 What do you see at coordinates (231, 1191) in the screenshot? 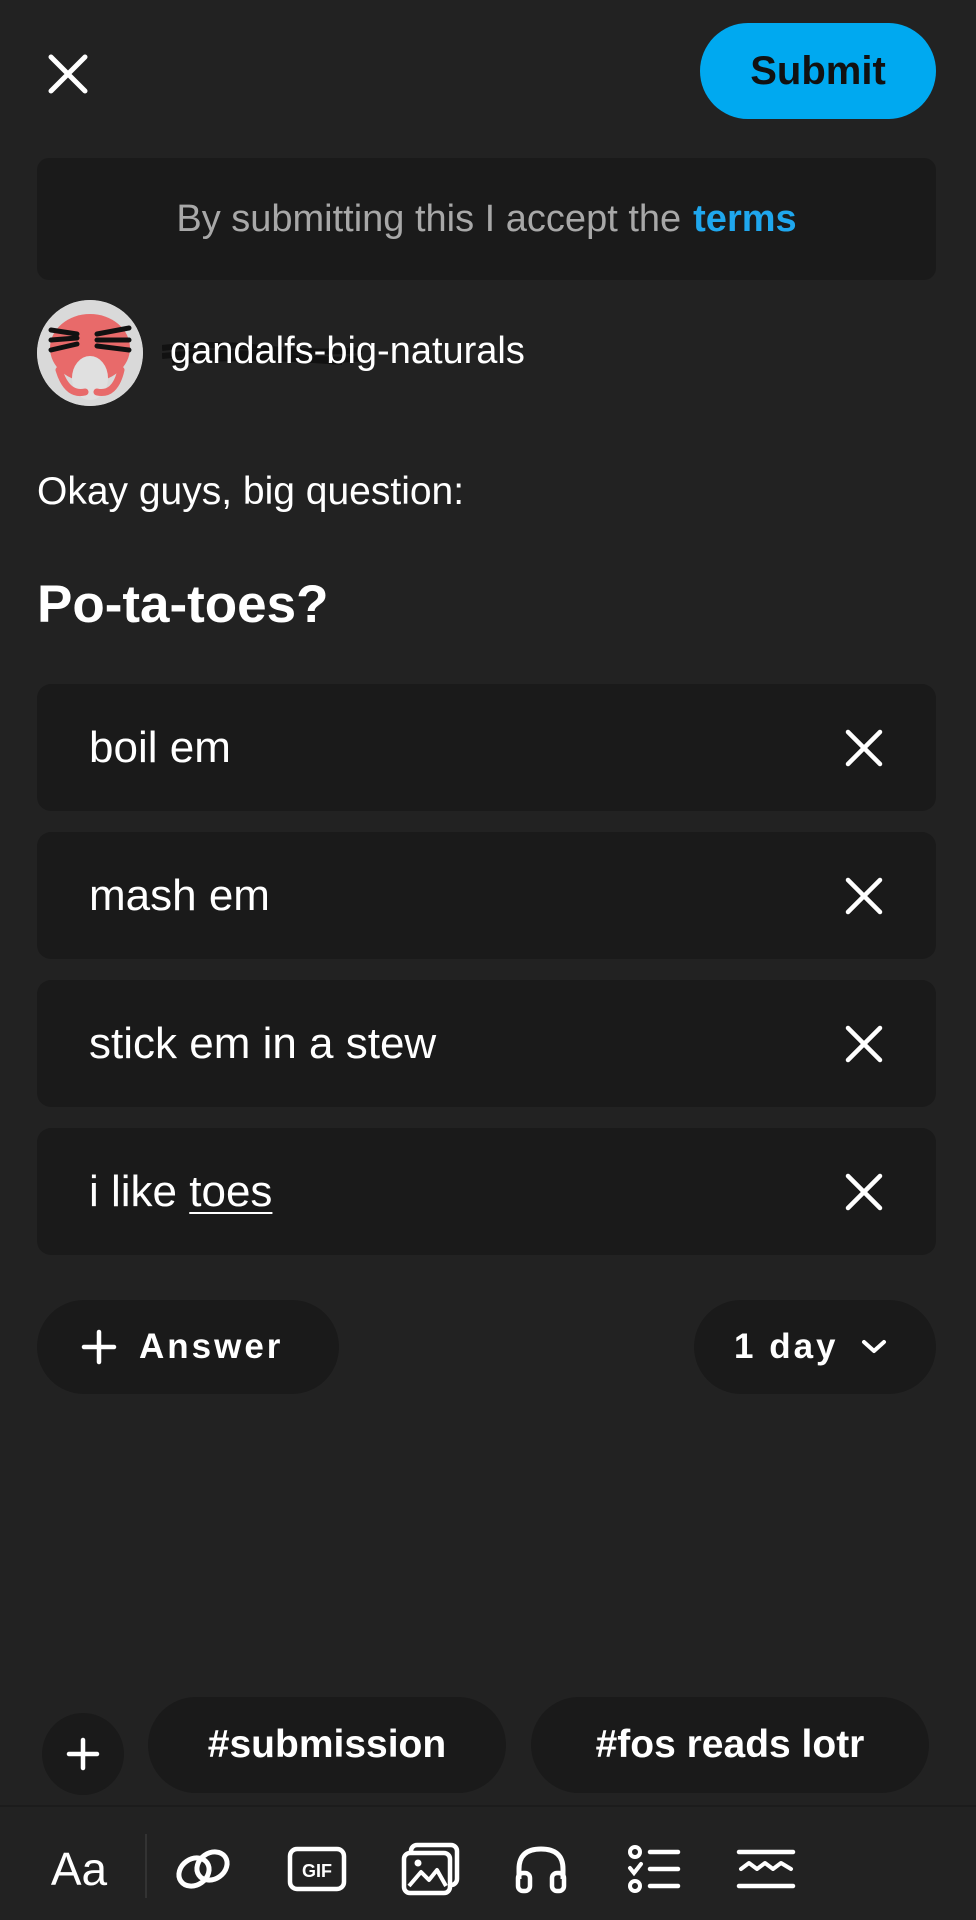
I see `spellcheck-underlined-word: toes` at bounding box center [231, 1191].